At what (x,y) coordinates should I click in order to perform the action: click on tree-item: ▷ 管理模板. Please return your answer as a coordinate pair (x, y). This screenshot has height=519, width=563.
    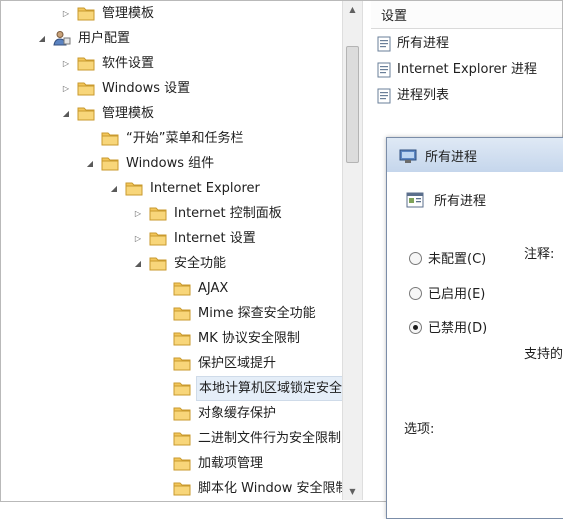
    Looking at the image, I should click on (171, 13).